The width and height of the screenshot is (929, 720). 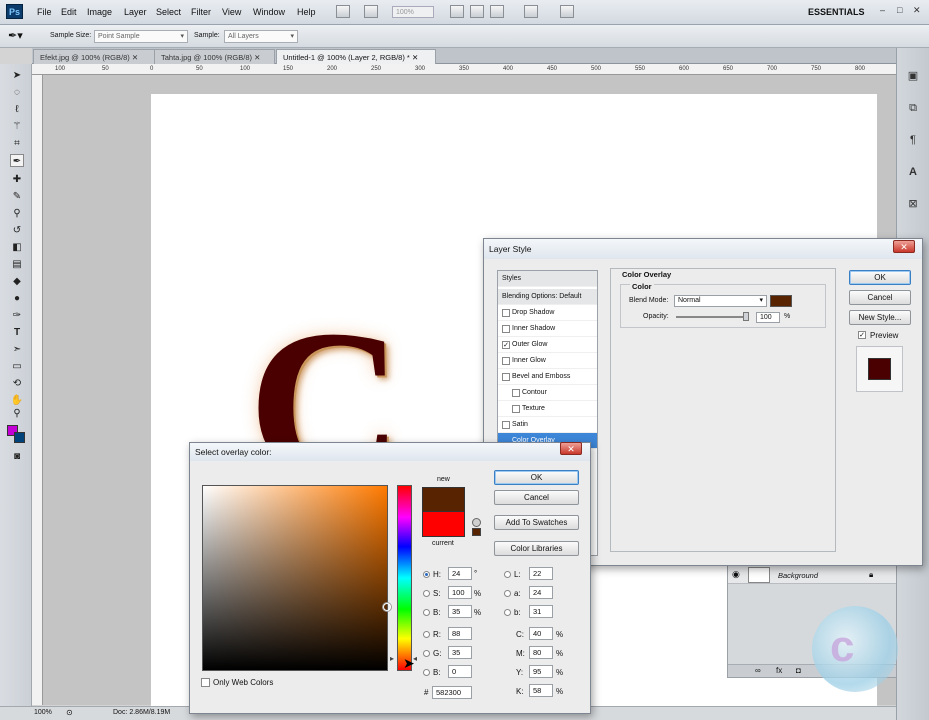 What do you see at coordinates (703, 249) in the screenshot?
I see `layer-style-title-bar` at bounding box center [703, 249].